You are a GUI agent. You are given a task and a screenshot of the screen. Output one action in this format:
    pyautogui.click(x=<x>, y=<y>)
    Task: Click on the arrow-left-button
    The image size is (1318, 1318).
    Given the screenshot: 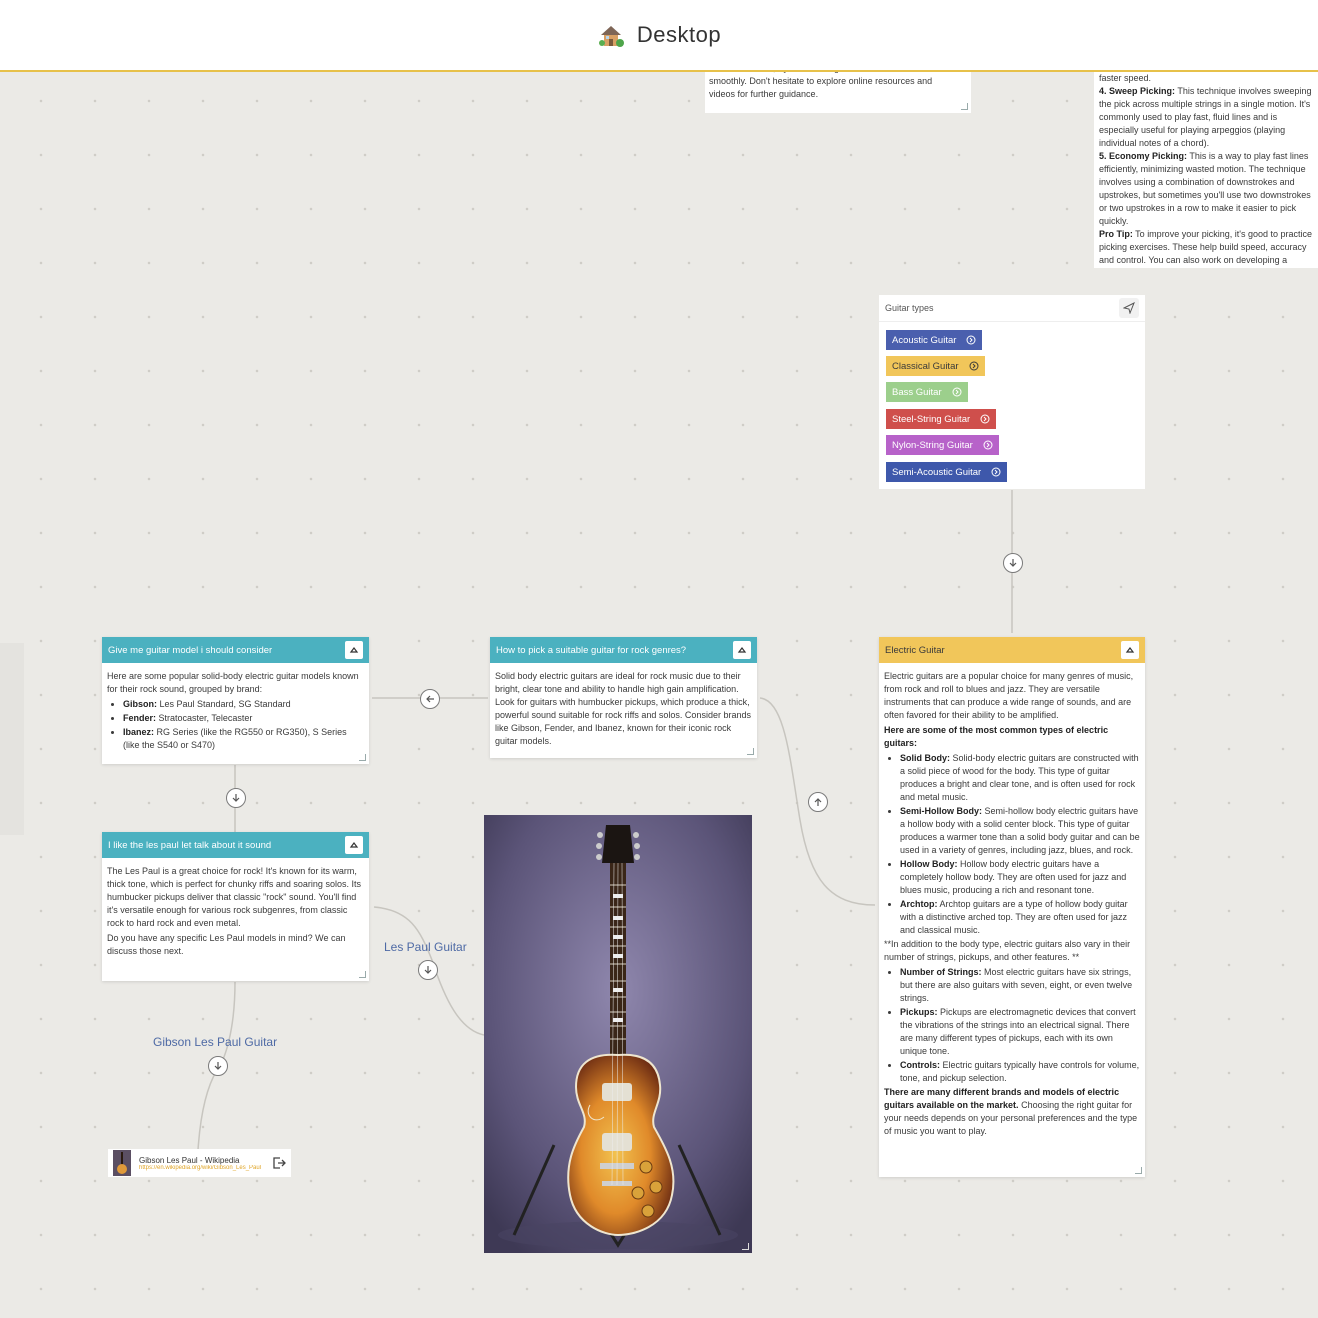 What is the action you would take?
    pyautogui.click(x=430, y=699)
    